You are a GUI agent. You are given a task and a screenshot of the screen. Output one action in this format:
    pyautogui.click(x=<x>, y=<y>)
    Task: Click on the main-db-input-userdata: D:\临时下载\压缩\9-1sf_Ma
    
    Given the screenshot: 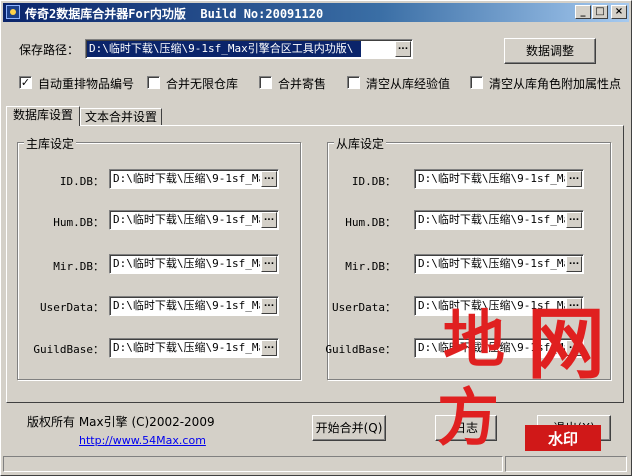 What is the action you would take?
    pyautogui.click(x=185, y=306)
    